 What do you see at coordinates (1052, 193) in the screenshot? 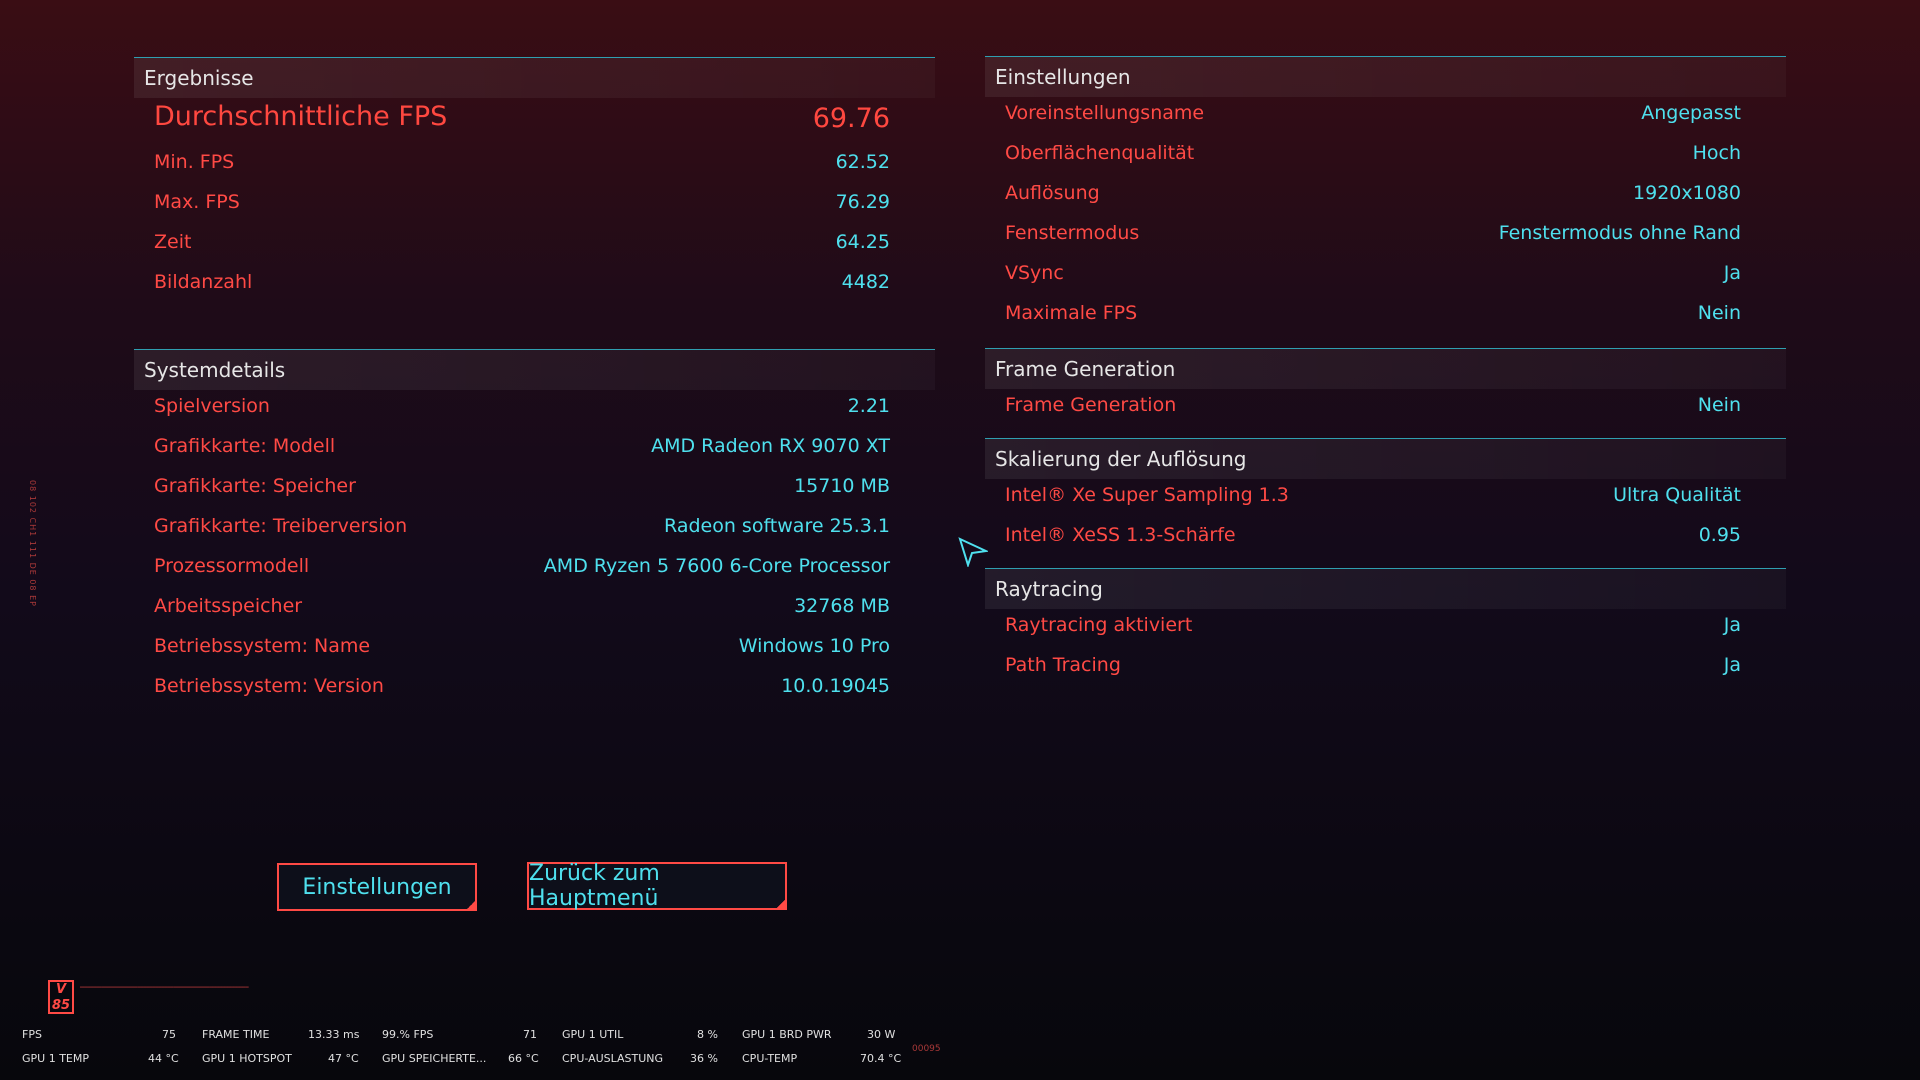
I see `settings-label: Auflösung` at bounding box center [1052, 193].